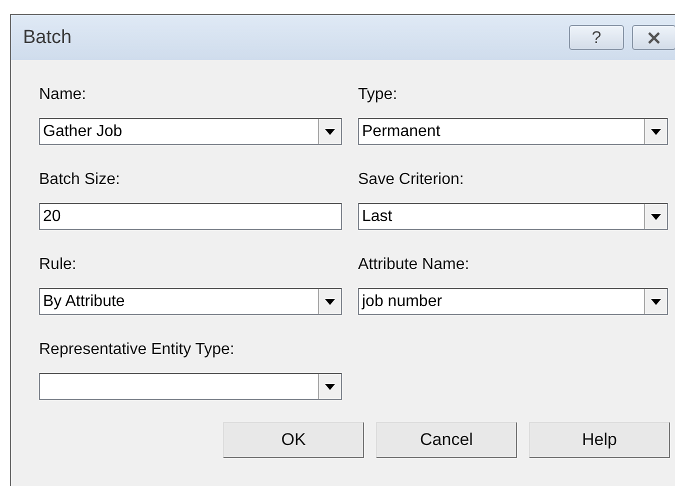 The height and width of the screenshot is (486, 675). I want to click on field-label: Save Criterion:, so click(411, 180).